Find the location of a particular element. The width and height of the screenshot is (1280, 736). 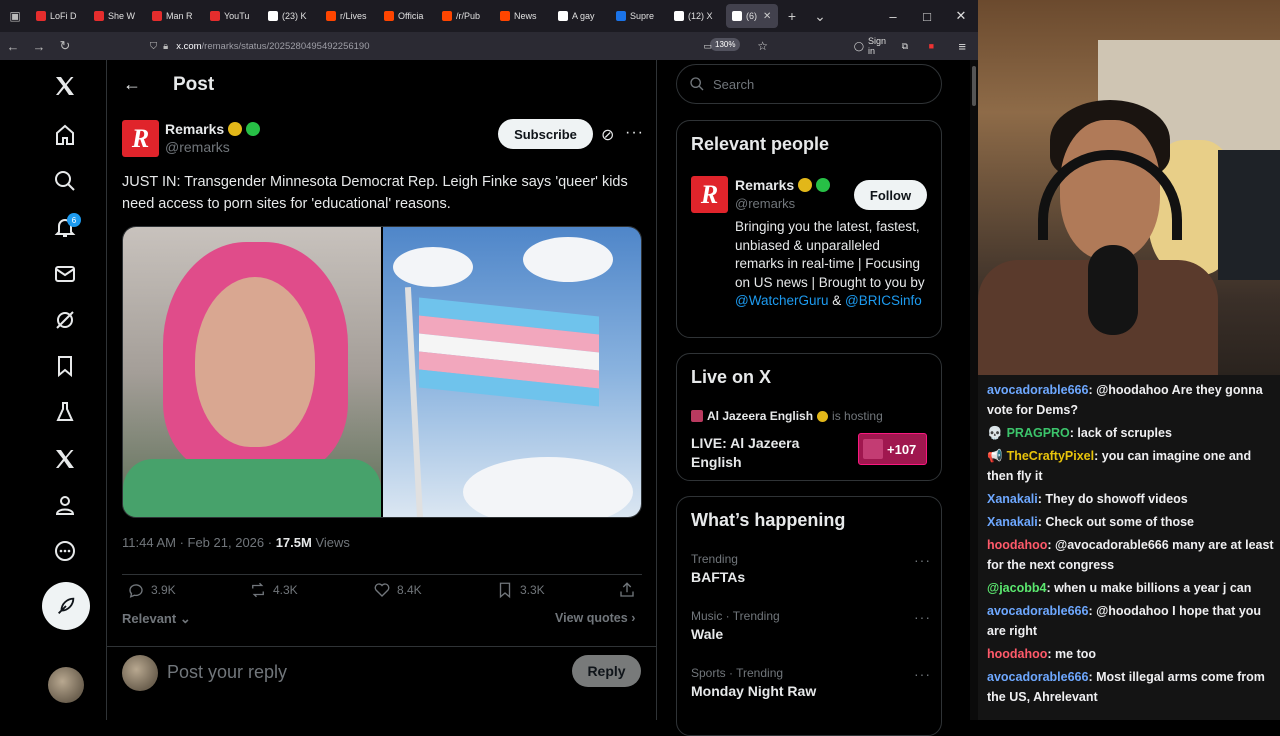

browser-tab: Man R is located at coordinates (174, 16).